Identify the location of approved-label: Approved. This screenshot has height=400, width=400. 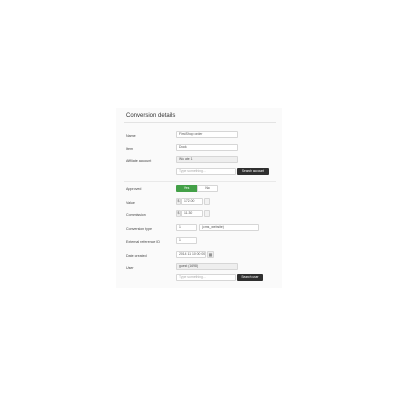
(134, 189).